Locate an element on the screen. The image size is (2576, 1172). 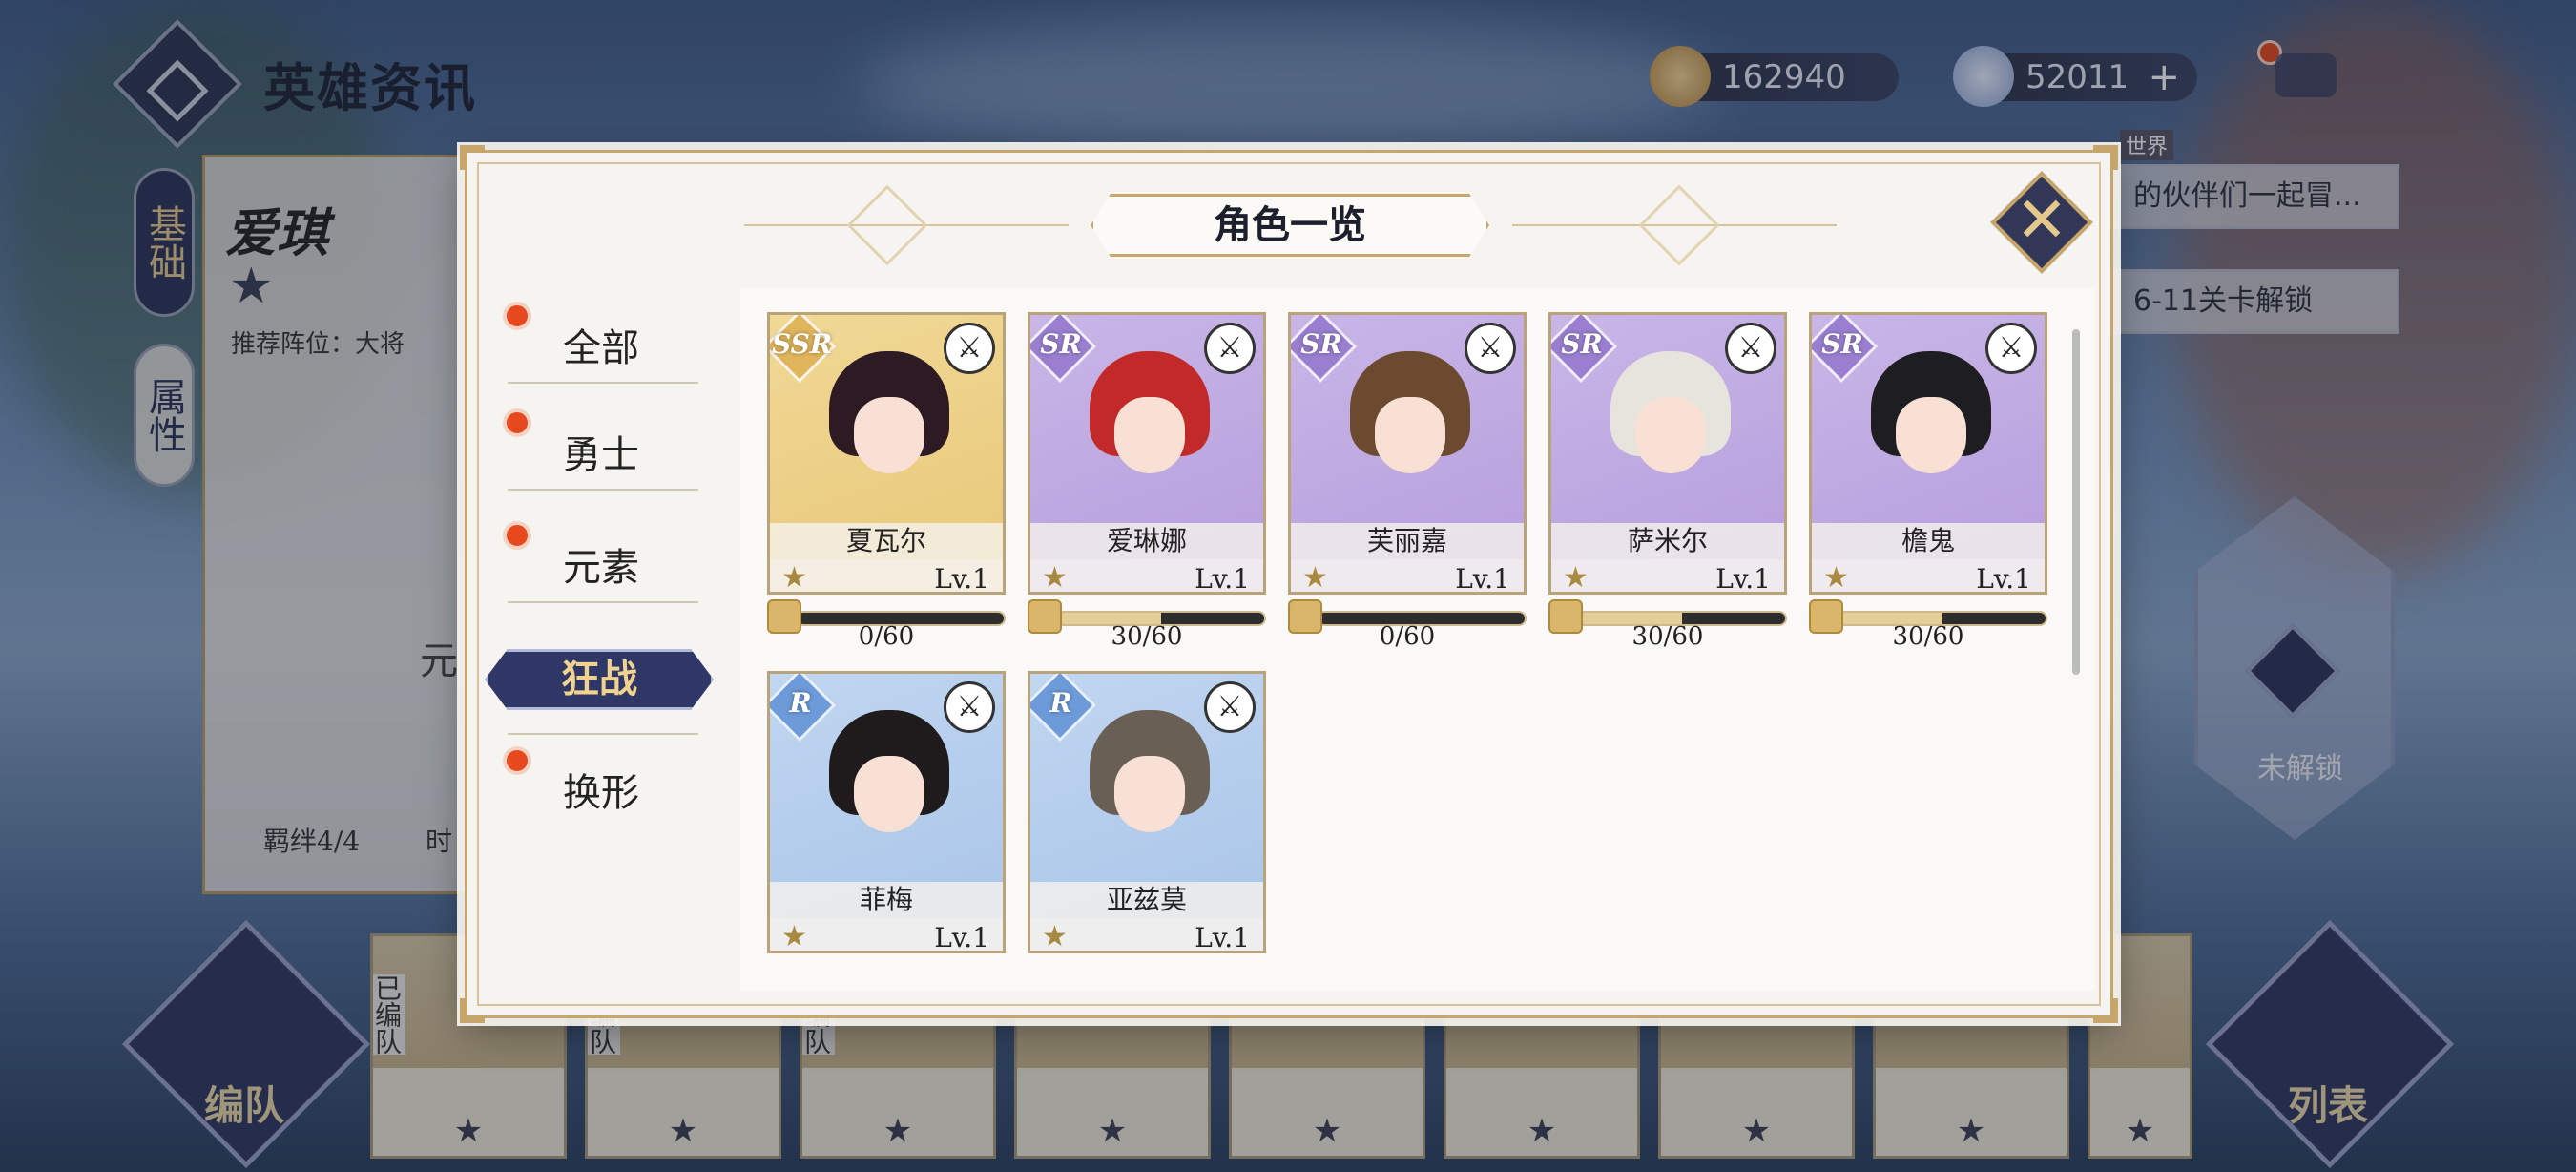
category-tab: 全部 is located at coordinates (604, 343).